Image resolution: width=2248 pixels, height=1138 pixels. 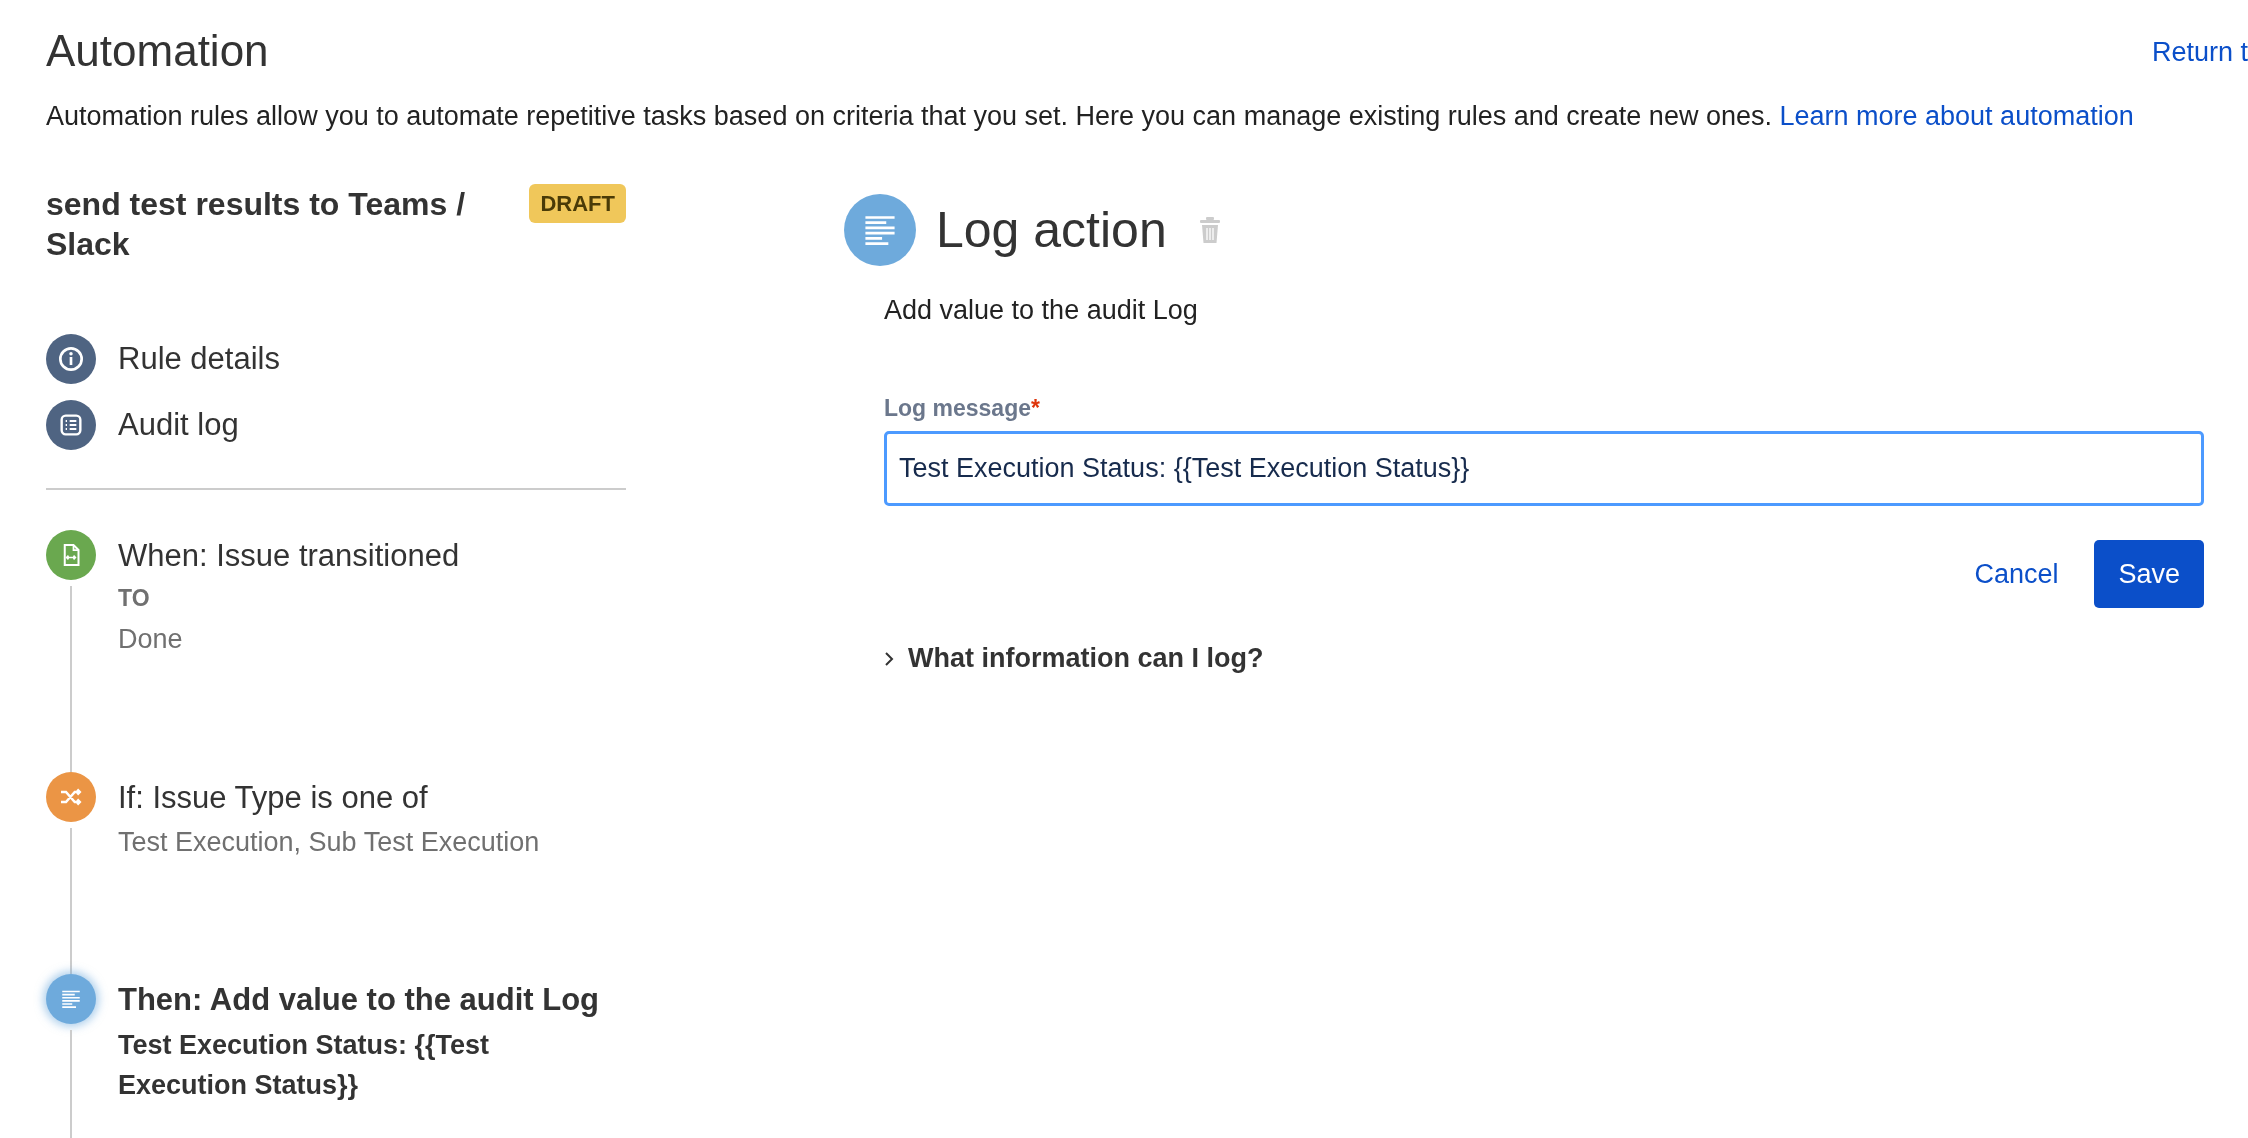 I want to click on field-label: Log message*, so click(x=962, y=408).